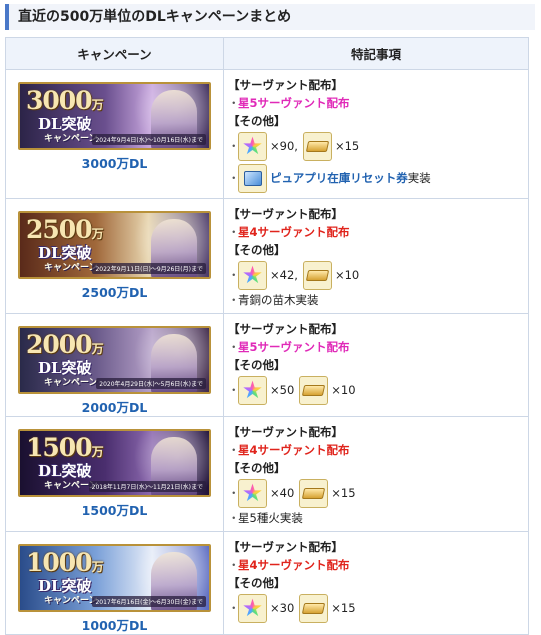  I want to click on download-count: 1500万DL, so click(114, 510).